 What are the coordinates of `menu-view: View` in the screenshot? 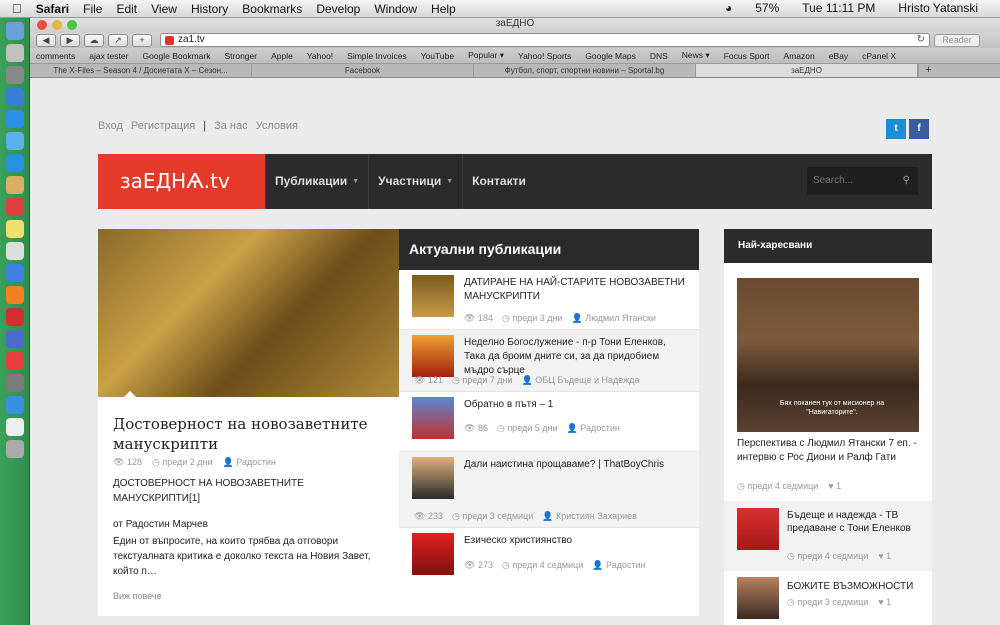 It's located at (164, 9).